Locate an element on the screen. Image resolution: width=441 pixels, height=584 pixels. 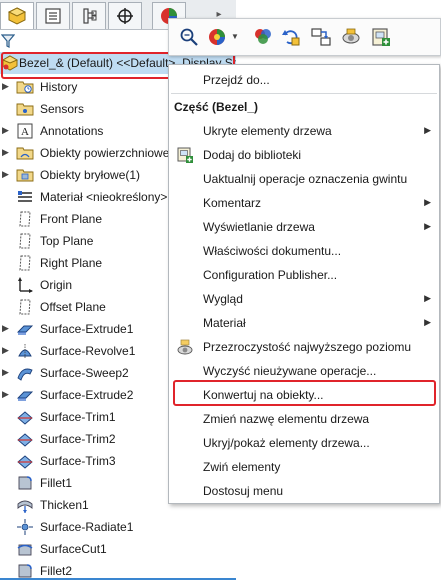
rollback-icon is located at coordinates (291, 38).